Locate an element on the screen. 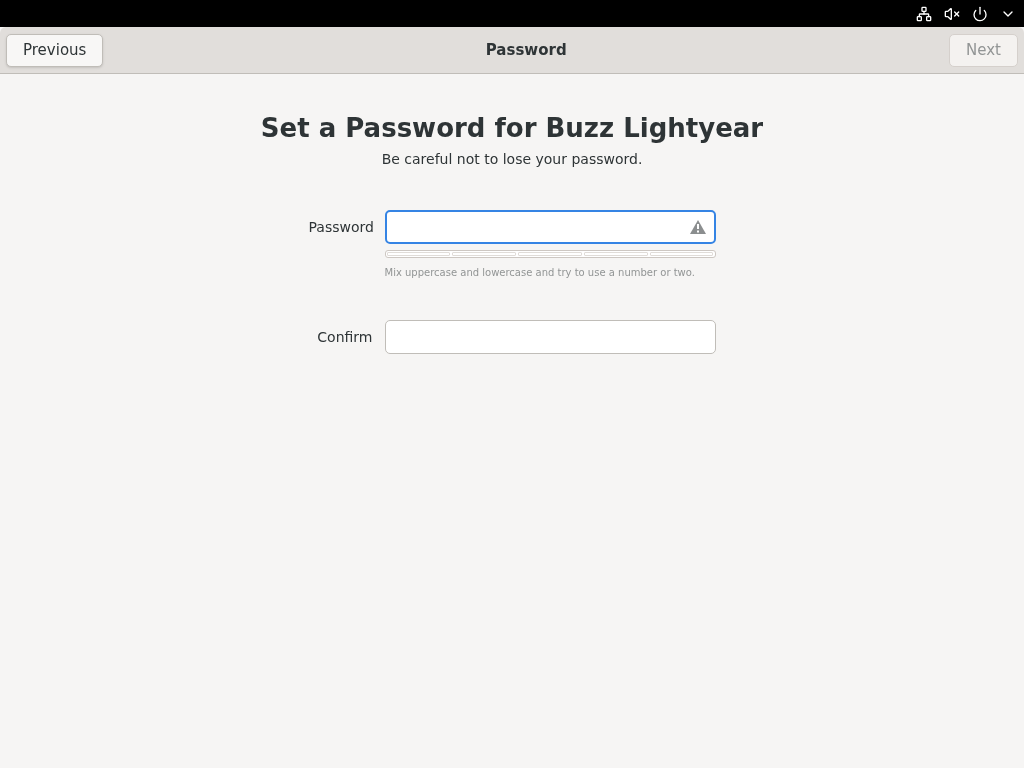  network-icon is located at coordinates (924, 13).